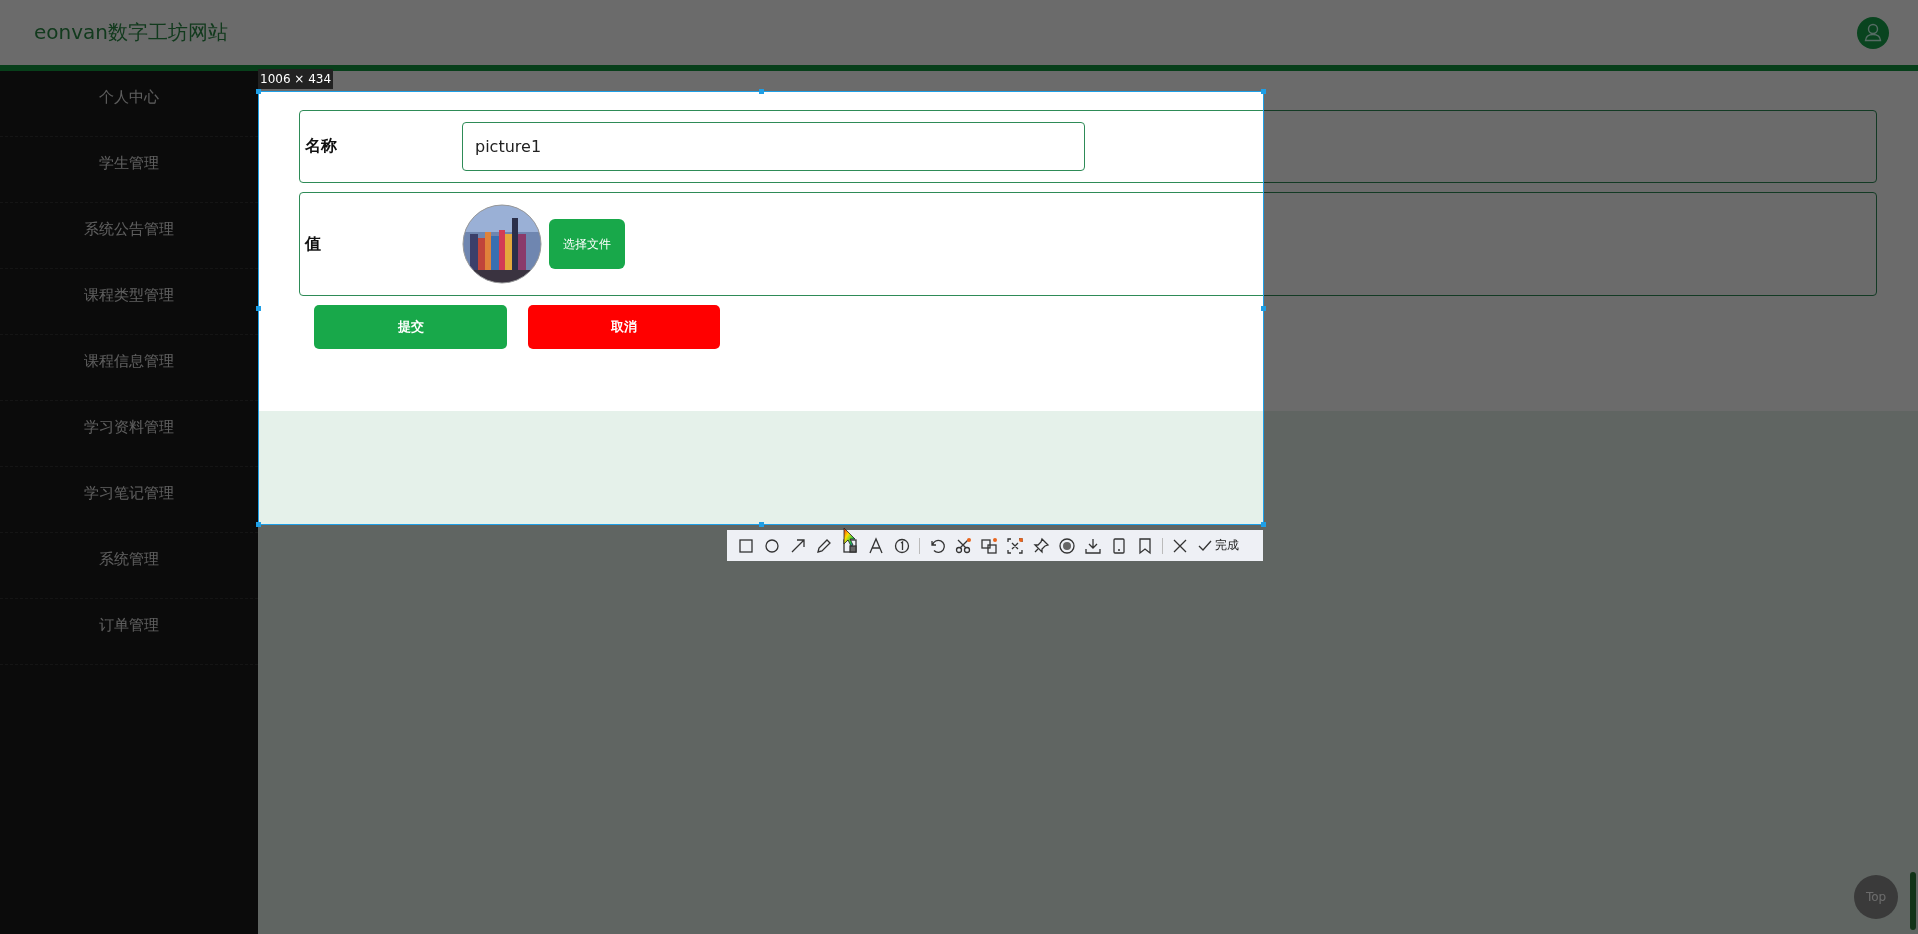 The height and width of the screenshot is (934, 1918). Describe the element at coordinates (296, 79) in the screenshot. I see `size-label: 1006 × 434` at that location.